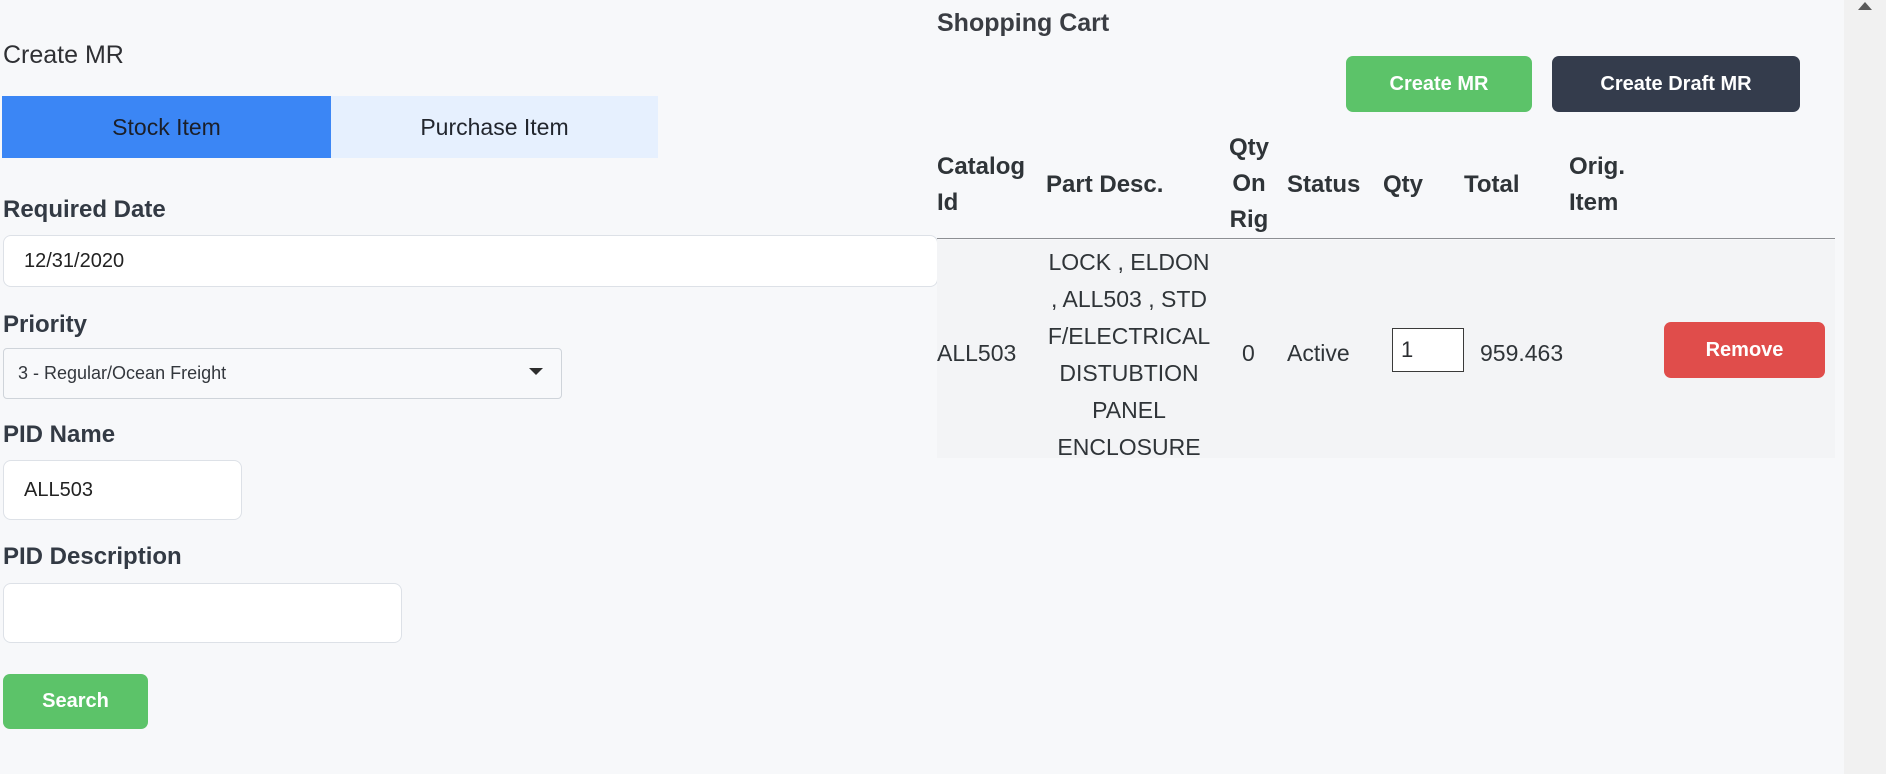  What do you see at coordinates (981, 166) in the screenshot?
I see `header-text: Catalog` at bounding box center [981, 166].